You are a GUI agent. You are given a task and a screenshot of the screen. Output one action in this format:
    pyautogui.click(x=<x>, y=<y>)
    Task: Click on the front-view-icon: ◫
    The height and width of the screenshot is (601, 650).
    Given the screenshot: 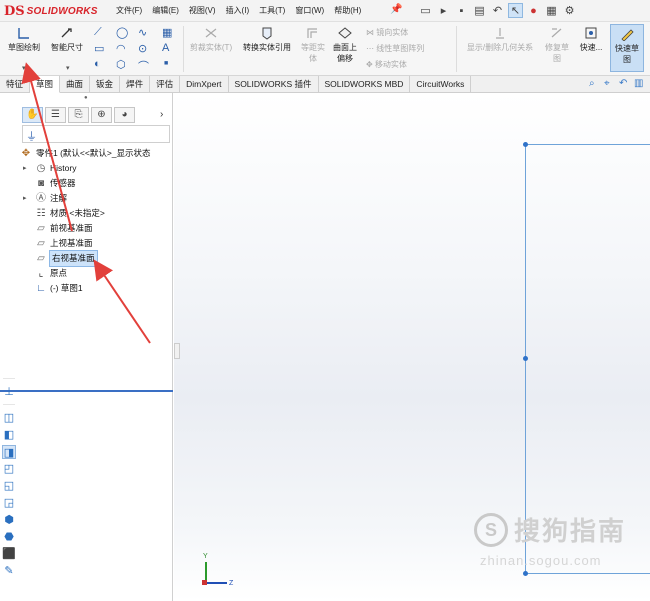 What is the action you would take?
    pyautogui.click(x=9, y=418)
    